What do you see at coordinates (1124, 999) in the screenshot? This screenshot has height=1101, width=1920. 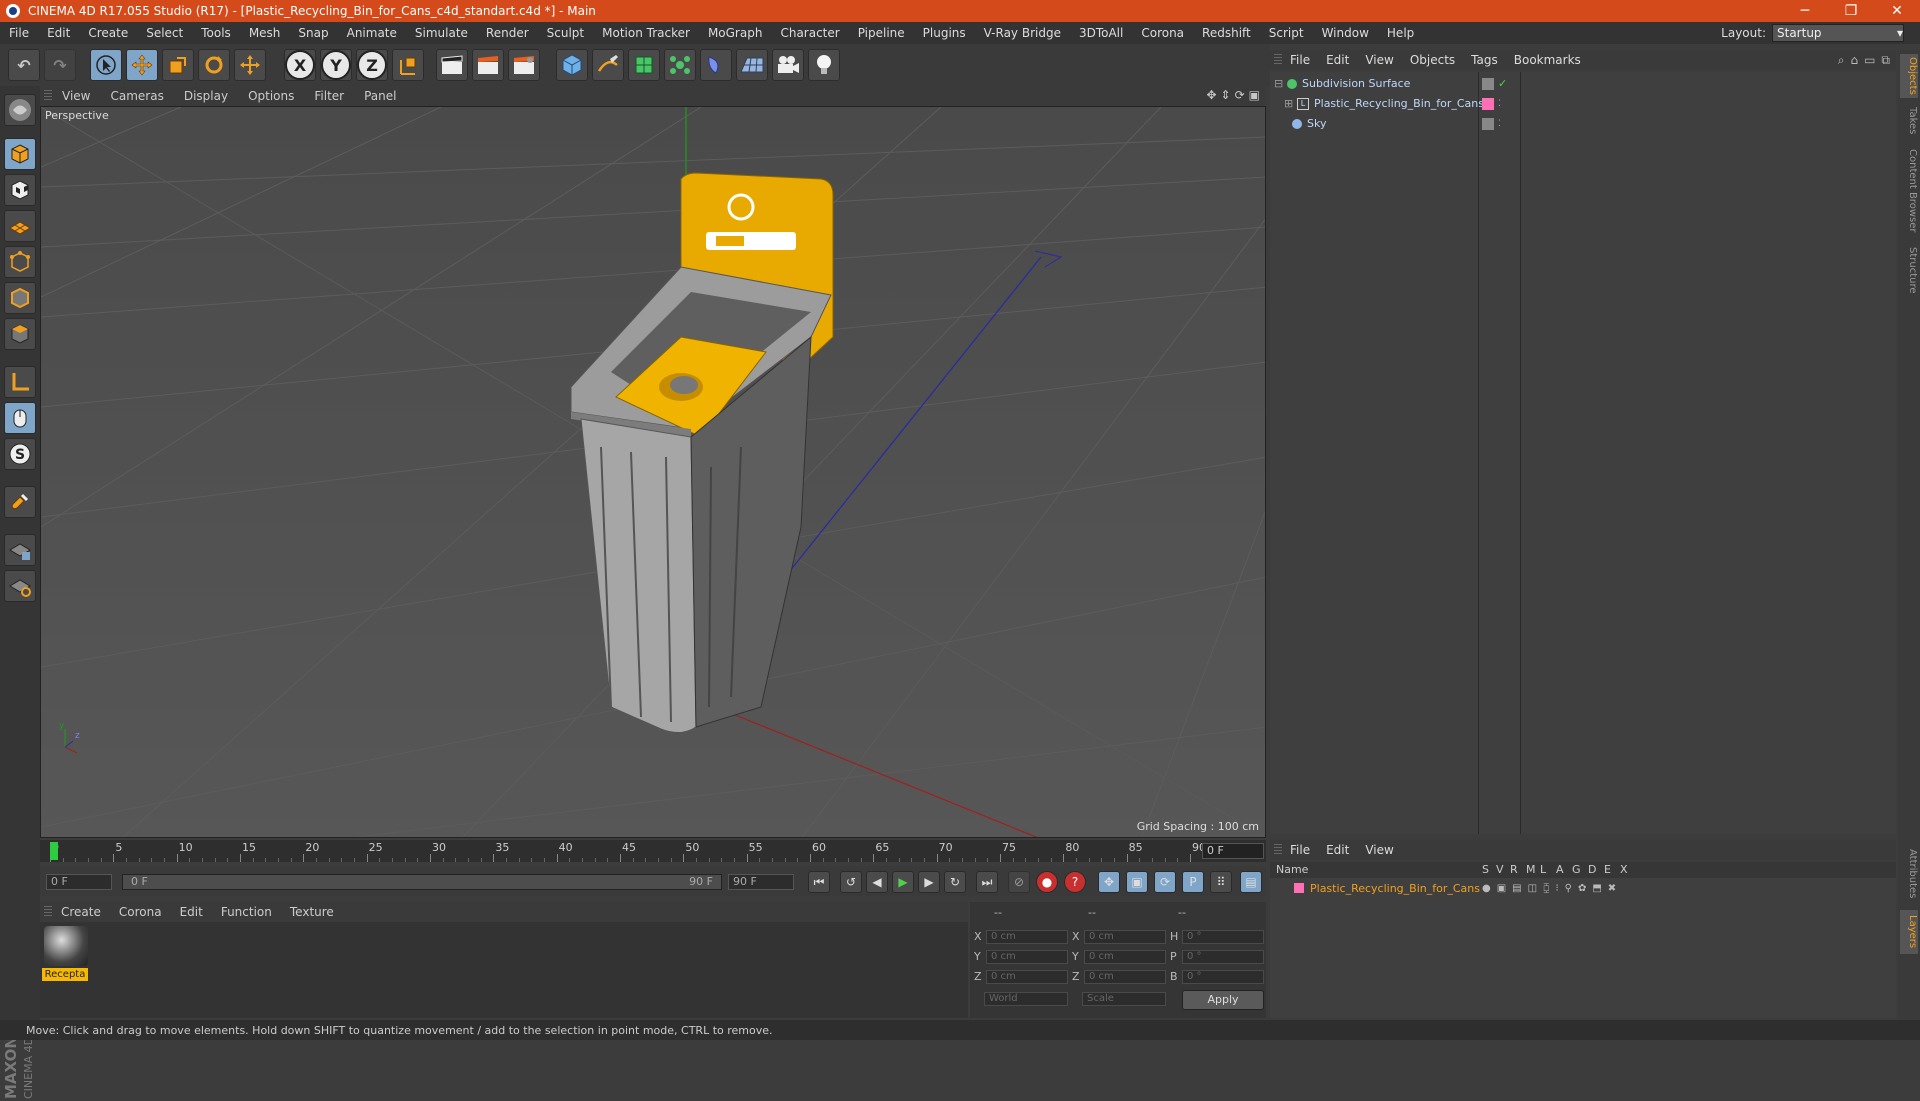 I see `coordinate-mode-dropdown: Scale` at bounding box center [1124, 999].